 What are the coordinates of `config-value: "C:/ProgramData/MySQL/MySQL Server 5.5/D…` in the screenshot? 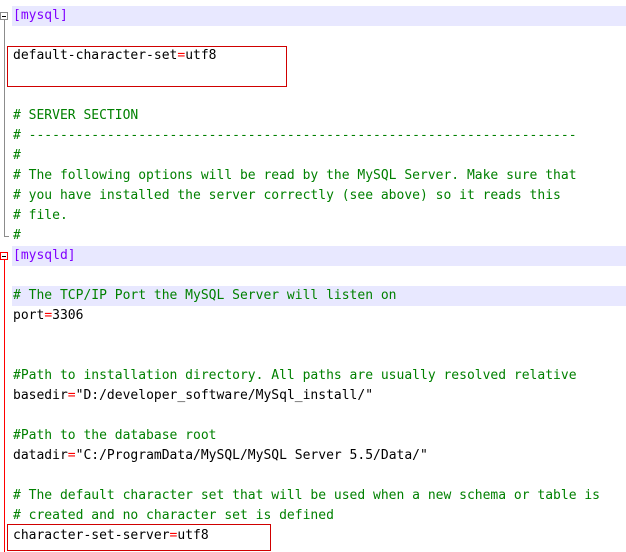 It's located at (251, 455).